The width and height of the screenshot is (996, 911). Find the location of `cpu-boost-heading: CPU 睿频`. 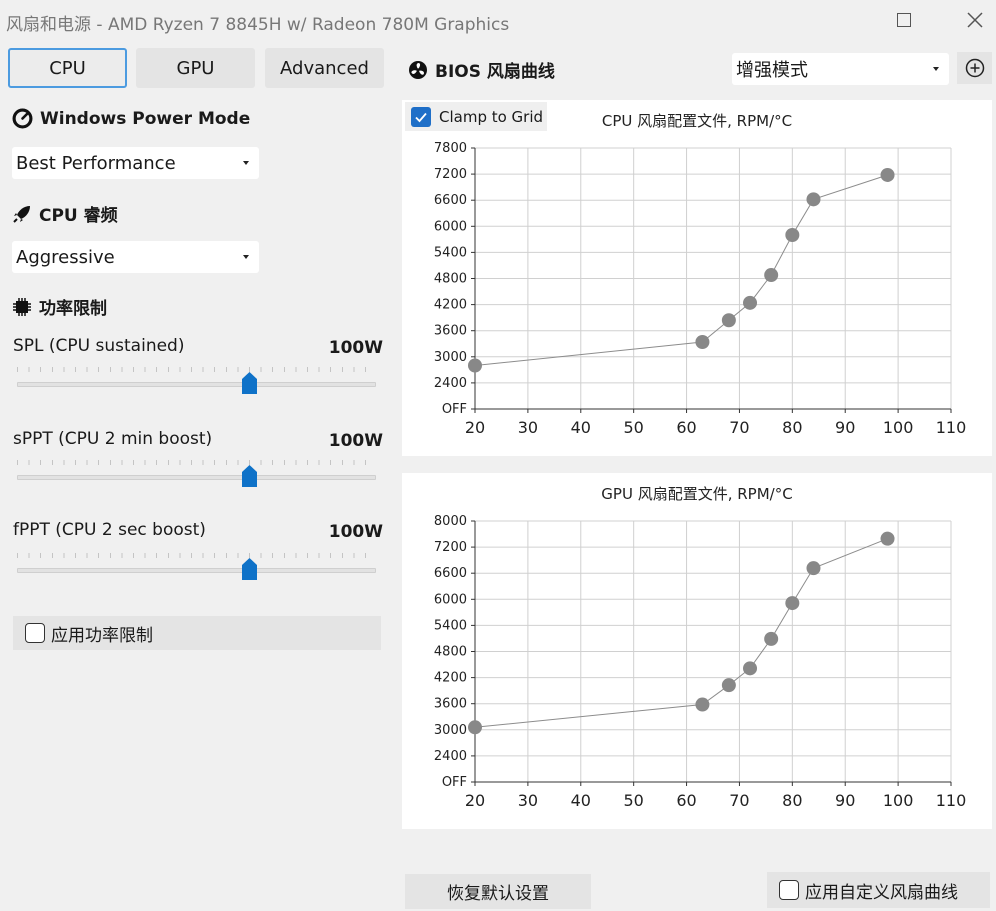

cpu-boost-heading: CPU 睿频 is located at coordinates (65, 213).